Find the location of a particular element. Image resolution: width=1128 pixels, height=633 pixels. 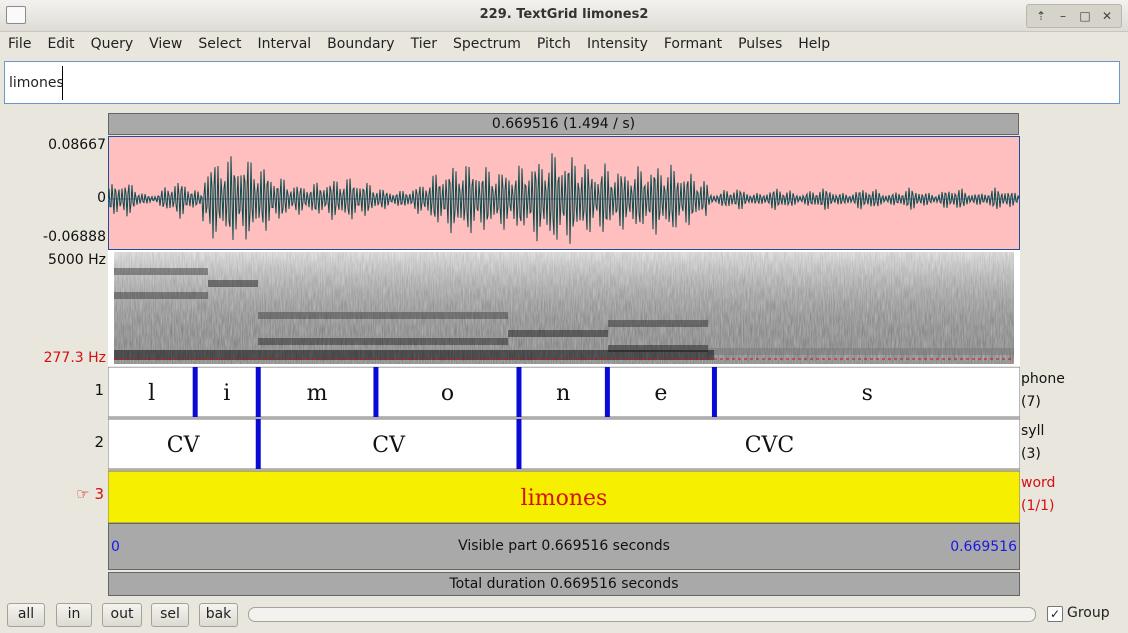

tier-1-interval-label: e is located at coordinates (660, 393).